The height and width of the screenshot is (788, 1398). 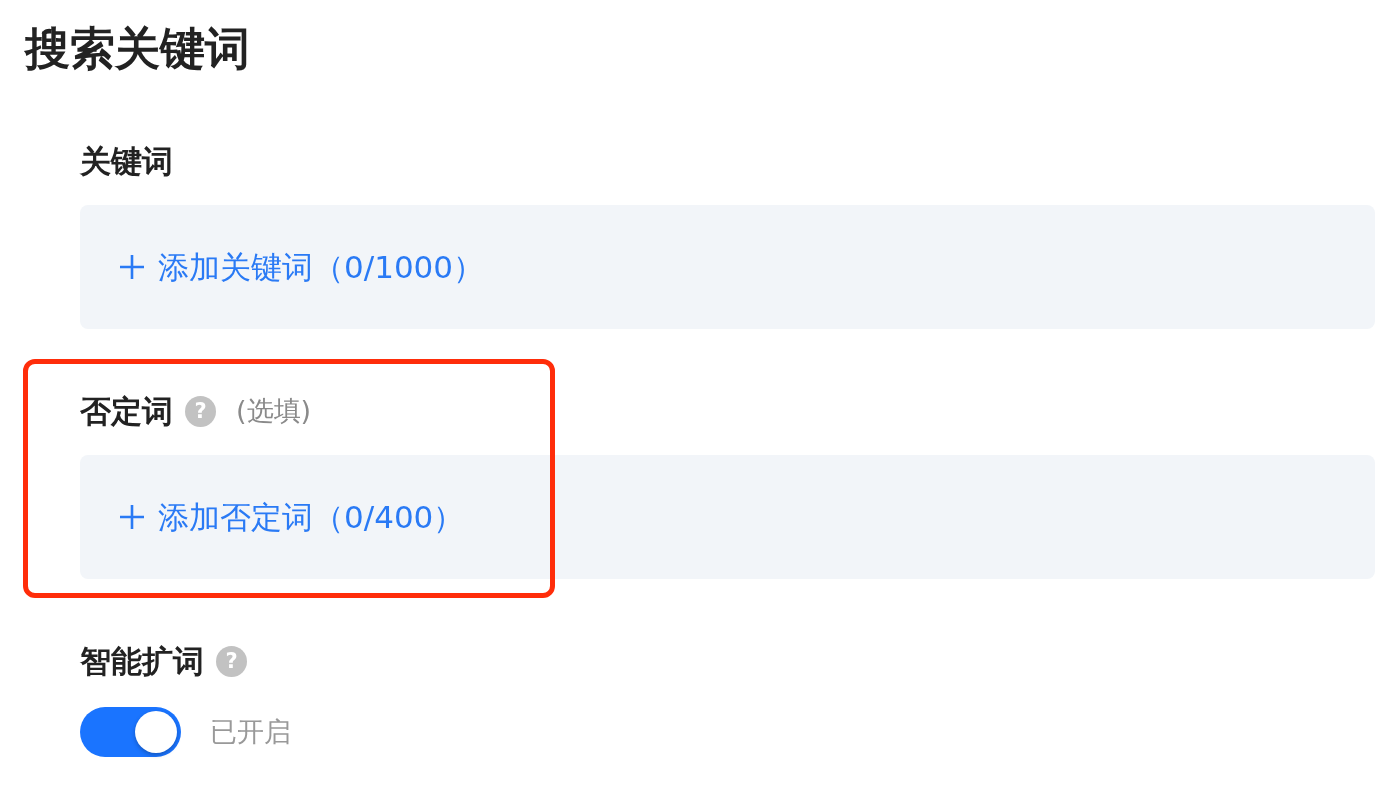 I want to click on switch-status: 已开启, so click(x=250, y=732).